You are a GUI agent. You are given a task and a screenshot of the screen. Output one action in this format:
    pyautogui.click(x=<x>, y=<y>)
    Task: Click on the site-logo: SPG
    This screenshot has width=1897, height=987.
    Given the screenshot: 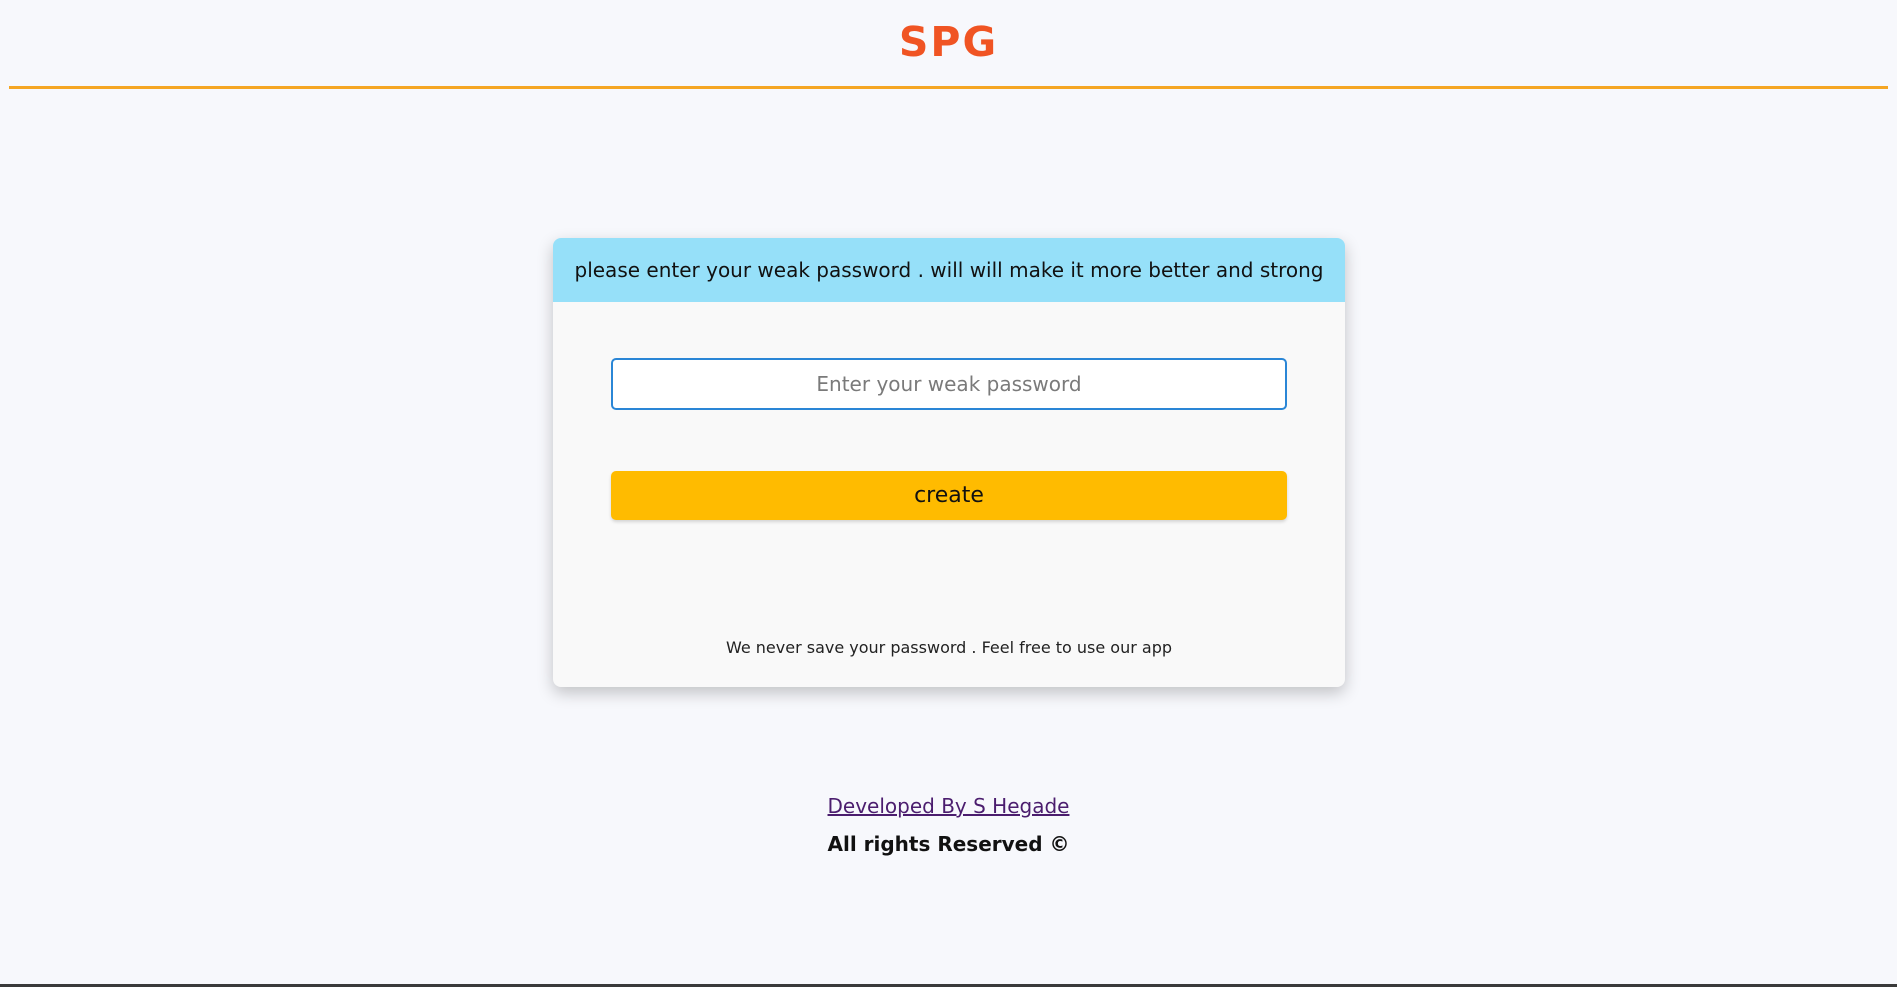 What is the action you would take?
    pyautogui.click(x=948, y=42)
    